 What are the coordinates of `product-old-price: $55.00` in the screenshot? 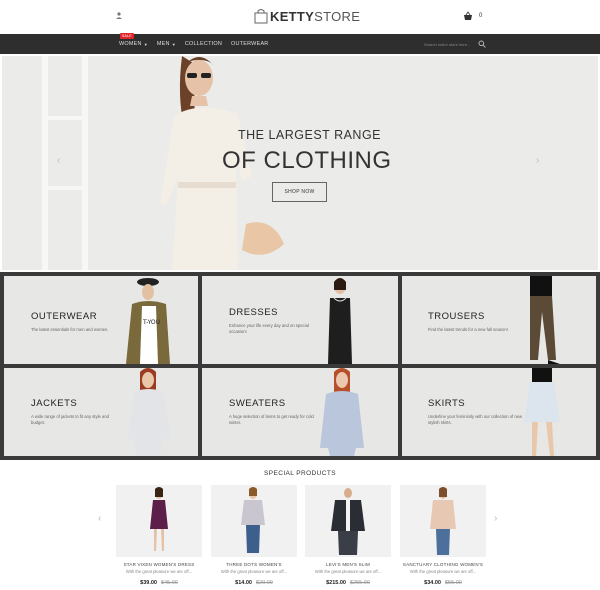 It's located at (453, 583).